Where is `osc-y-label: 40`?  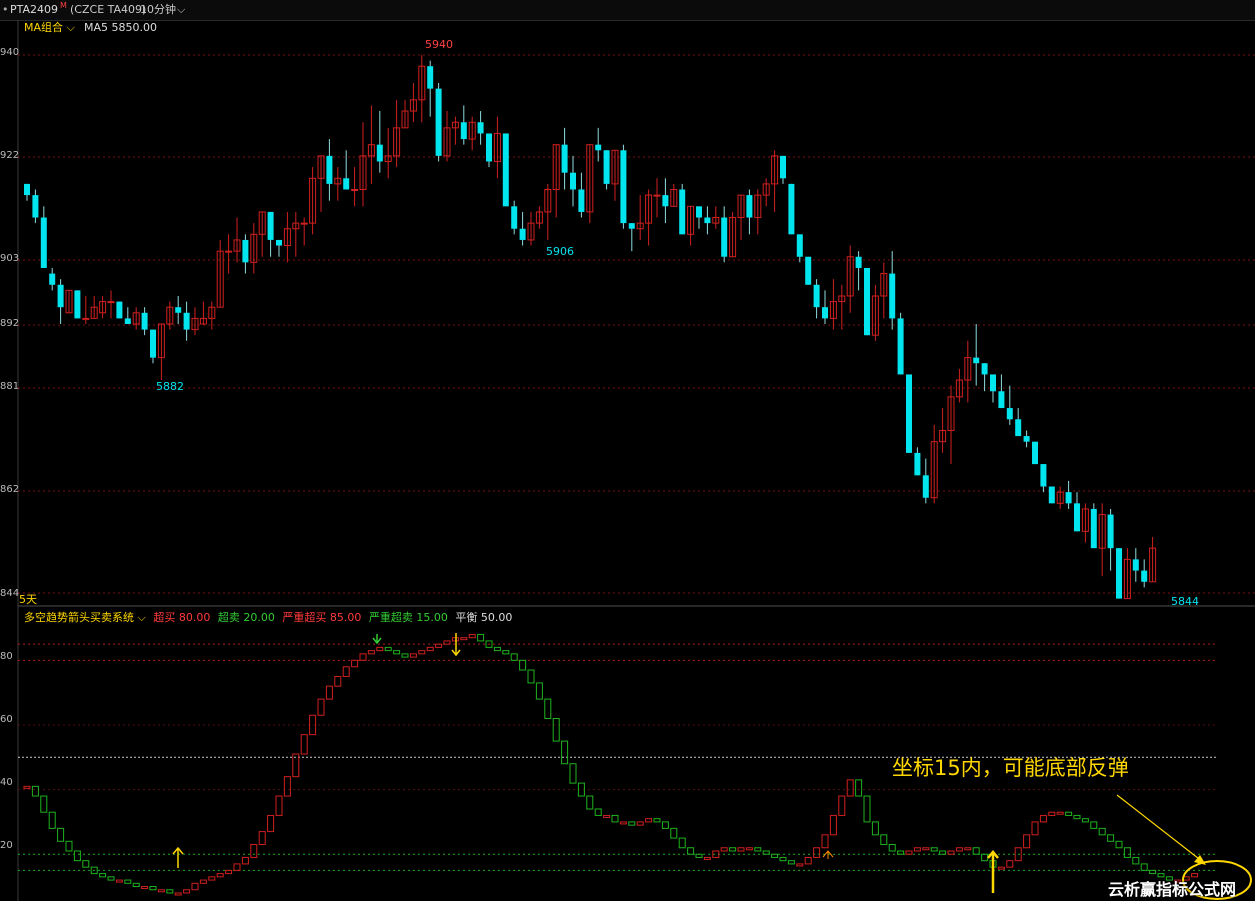
osc-y-label: 40 is located at coordinates (6, 782).